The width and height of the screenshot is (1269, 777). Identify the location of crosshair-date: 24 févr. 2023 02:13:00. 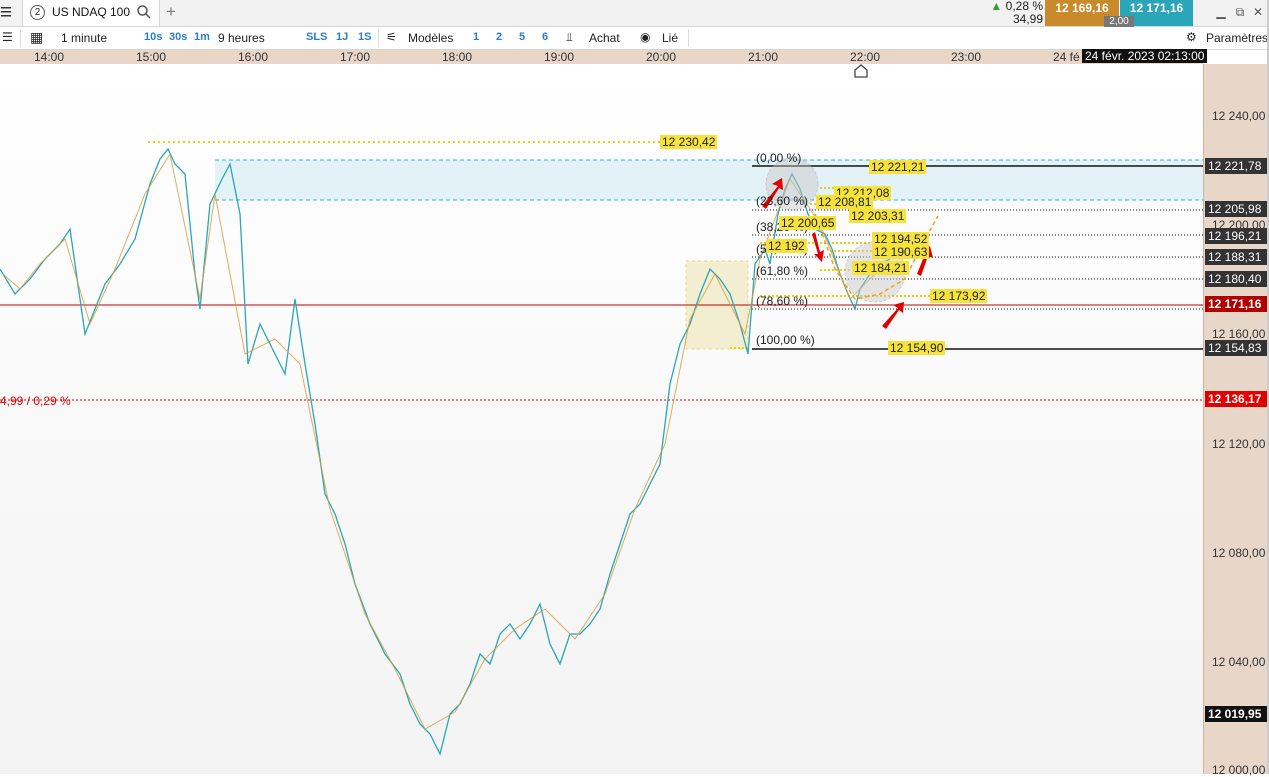
(1145, 56).